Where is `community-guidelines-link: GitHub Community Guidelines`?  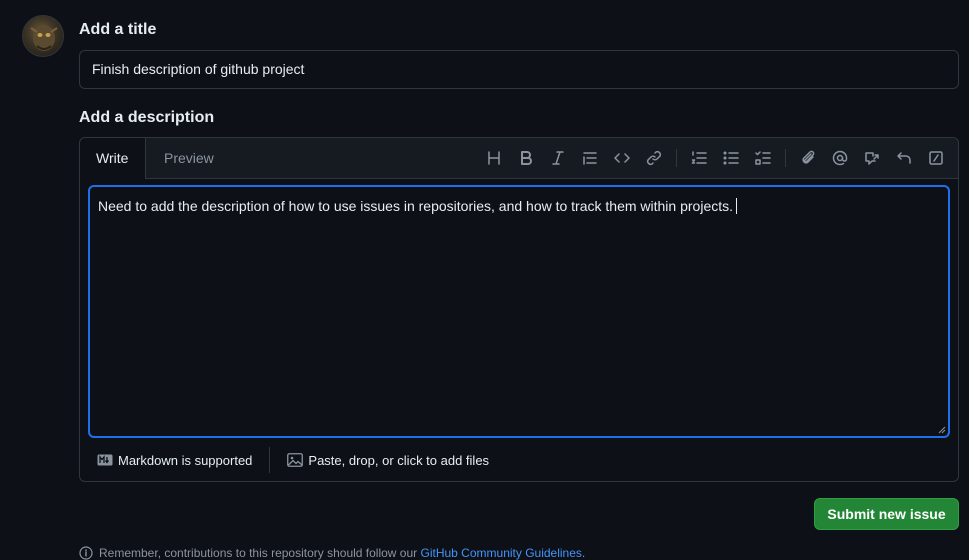 community-guidelines-link: GitHub Community Guidelines is located at coordinates (501, 553).